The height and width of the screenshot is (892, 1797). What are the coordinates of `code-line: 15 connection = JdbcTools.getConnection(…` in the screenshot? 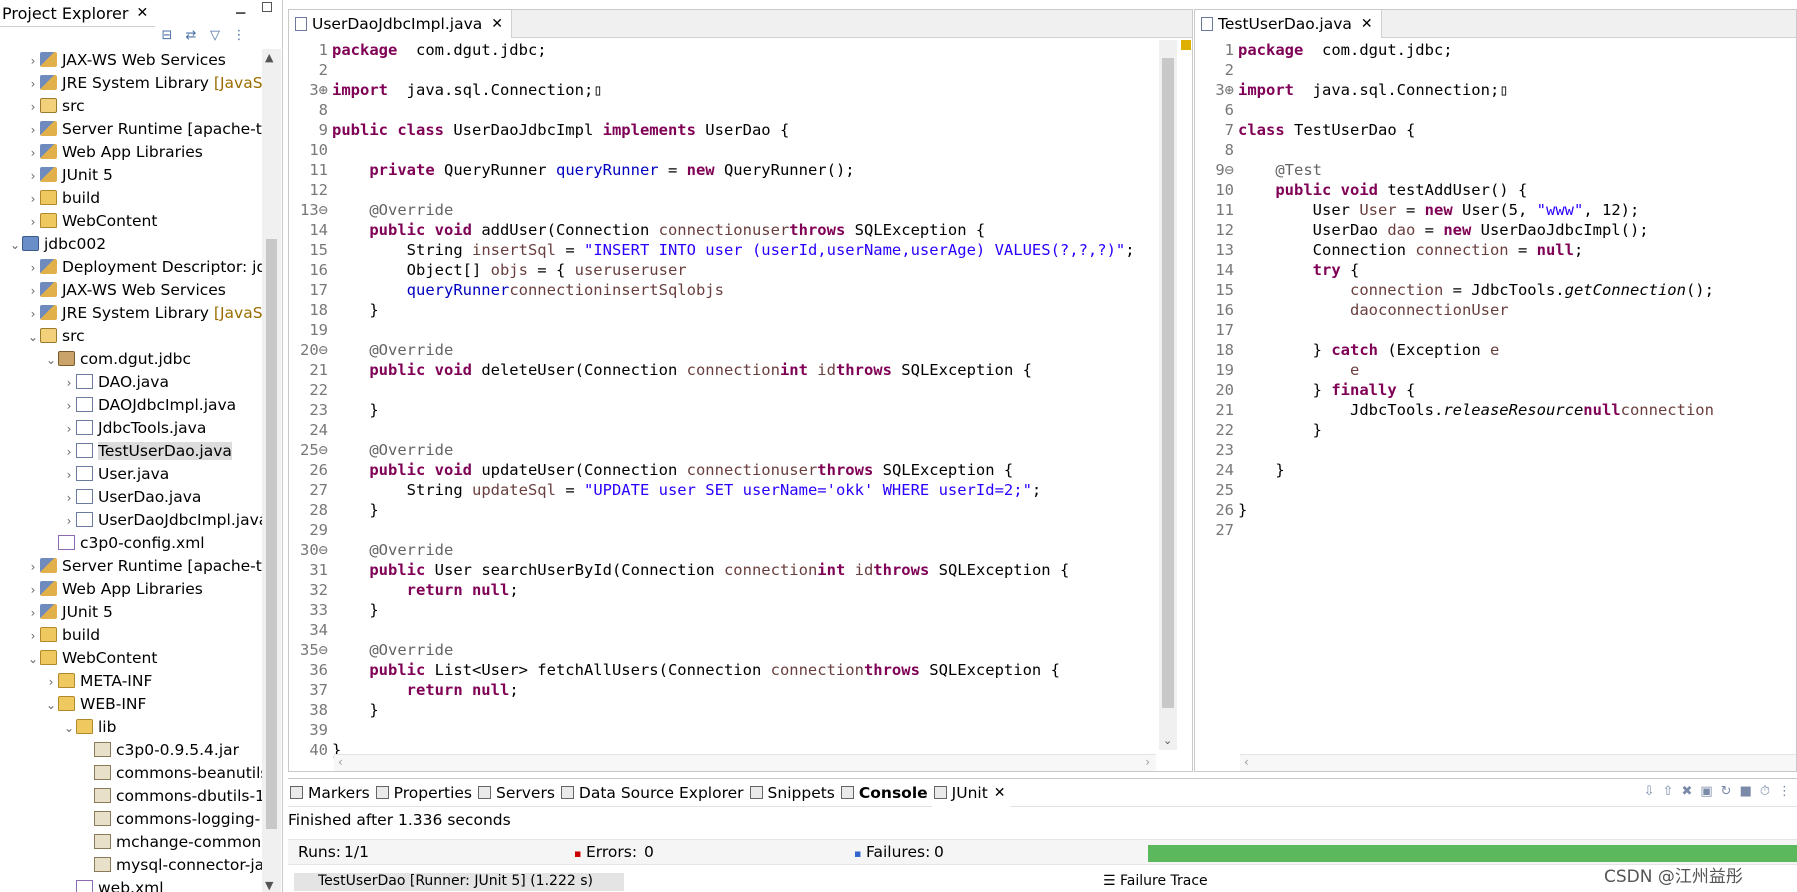 It's located at (1495, 290).